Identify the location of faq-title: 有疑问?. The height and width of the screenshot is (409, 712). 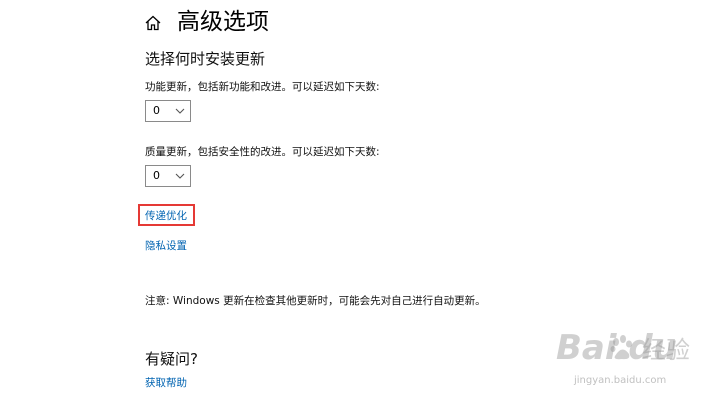
(171, 359).